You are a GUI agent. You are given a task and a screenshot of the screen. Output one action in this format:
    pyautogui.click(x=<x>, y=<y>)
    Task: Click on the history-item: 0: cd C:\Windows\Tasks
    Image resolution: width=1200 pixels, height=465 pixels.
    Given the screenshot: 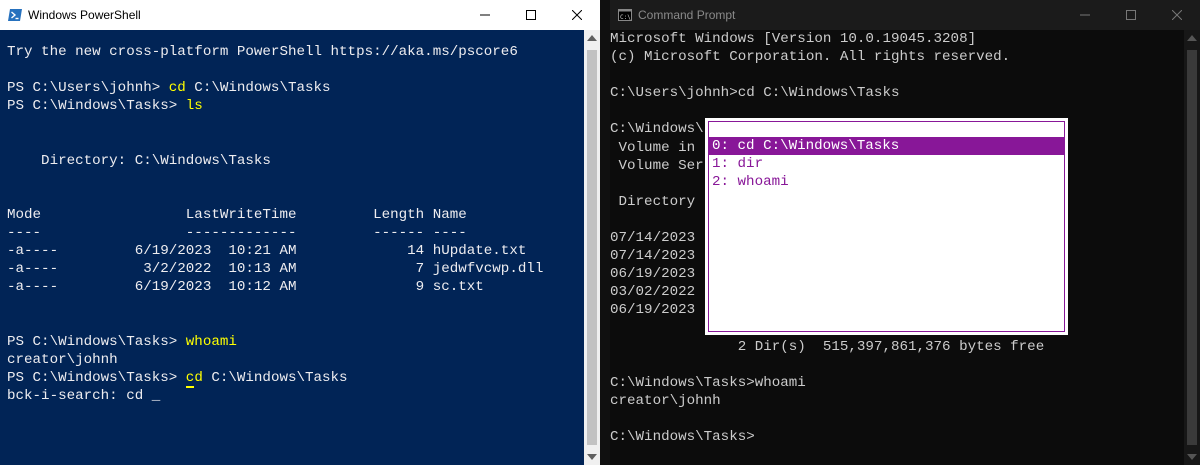 What is the action you would take?
    pyautogui.click(x=886, y=146)
    